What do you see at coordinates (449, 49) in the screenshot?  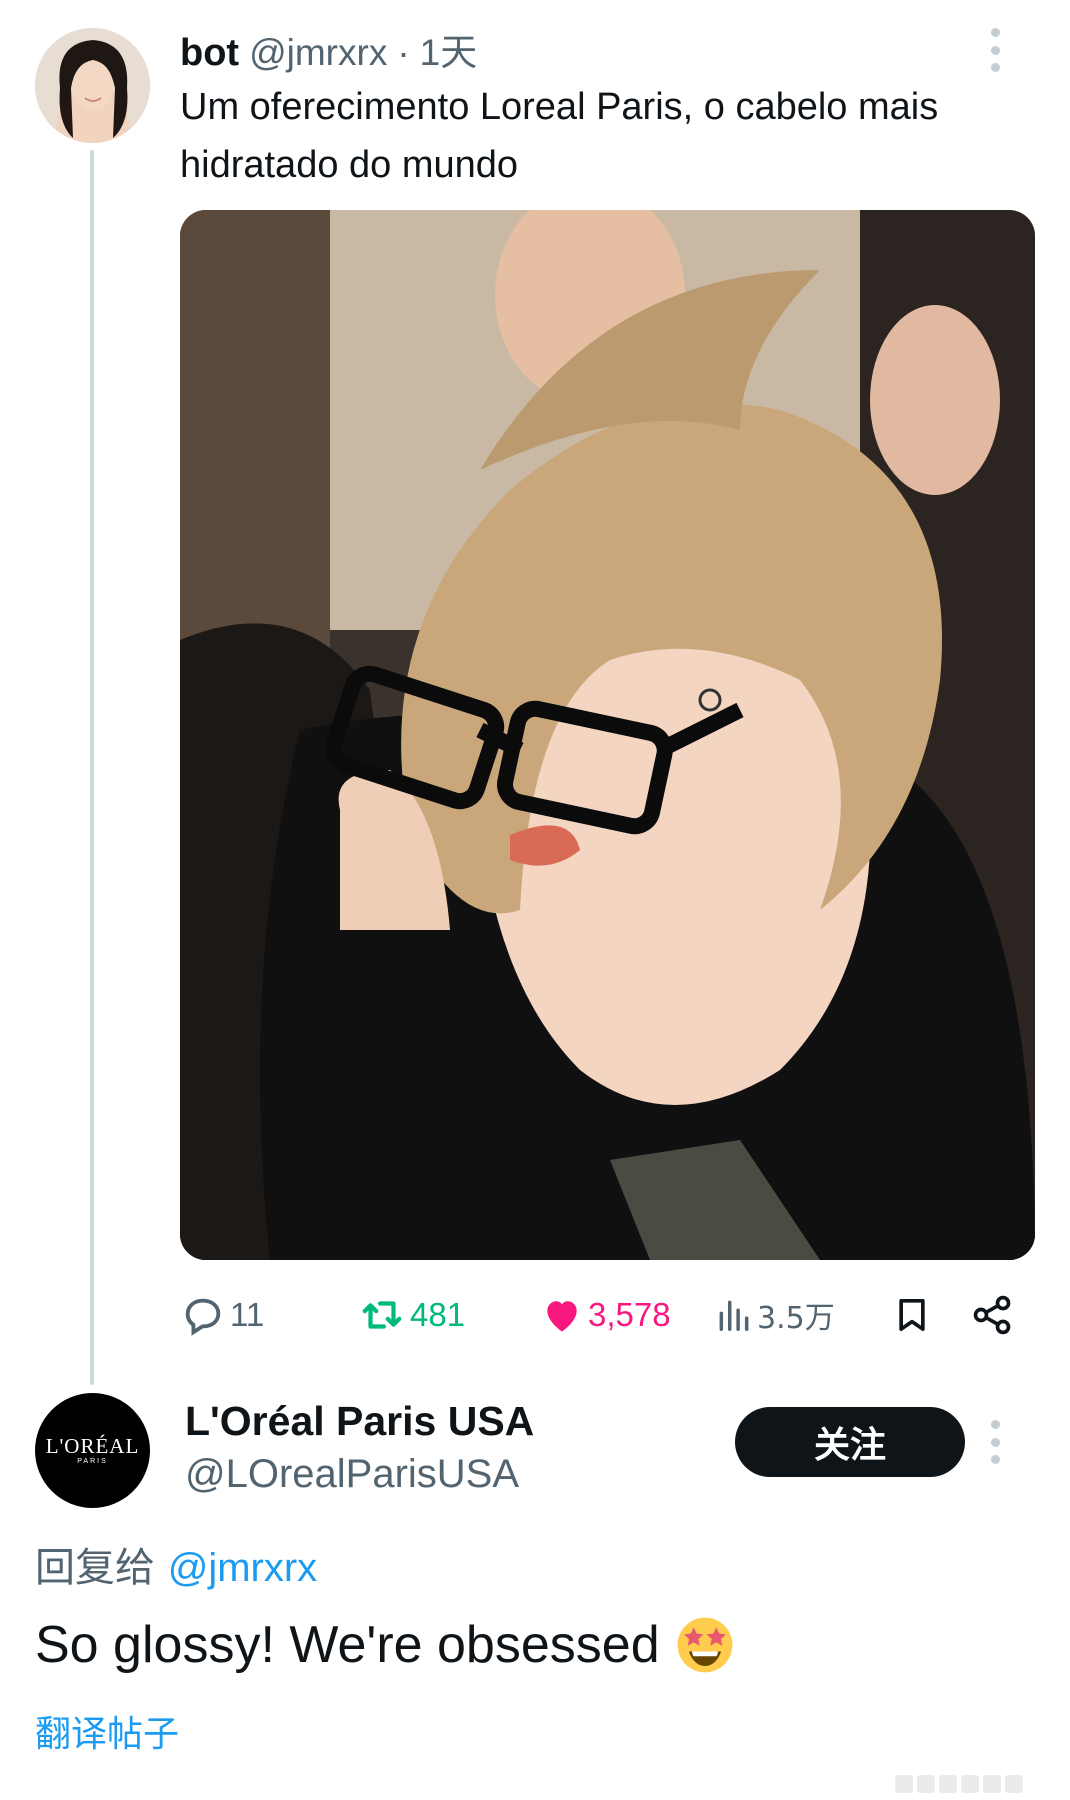 I see `post-time: 1天` at bounding box center [449, 49].